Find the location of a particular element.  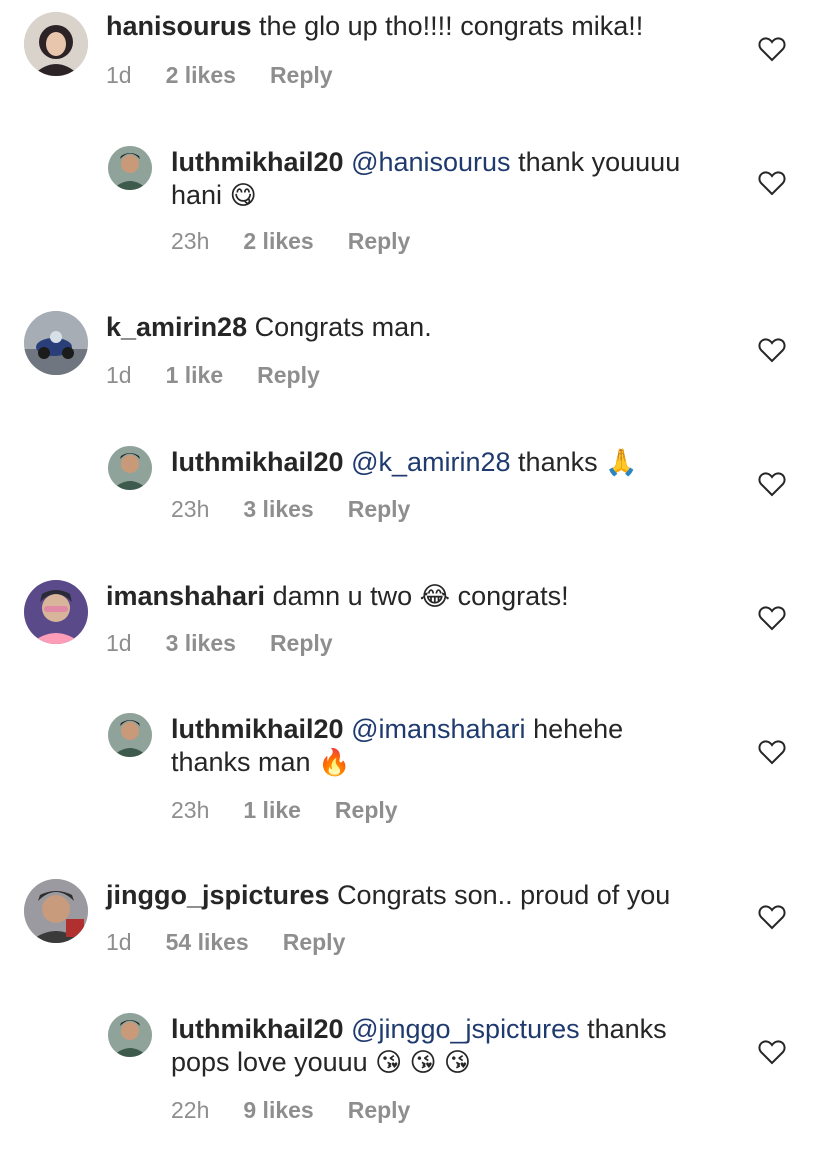

comment-body: thank youuuu is located at coordinates (599, 162).